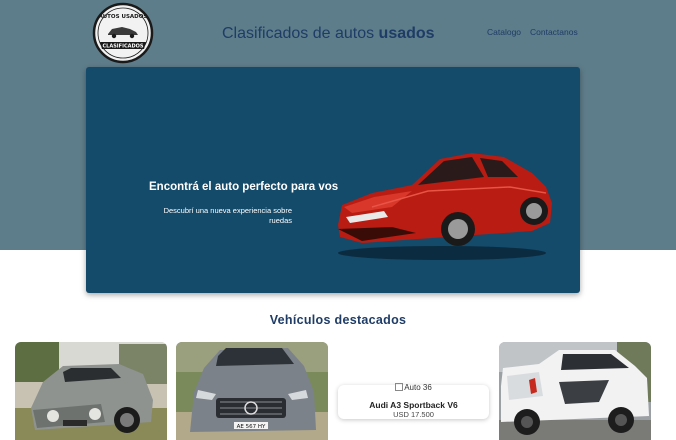 Image resolution: width=676 pixels, height=440 pixels. I want to click on vehicle-card-audi: Auto 36 Audi A3 Sportback V6 USD 17.500, so click(413, 401).